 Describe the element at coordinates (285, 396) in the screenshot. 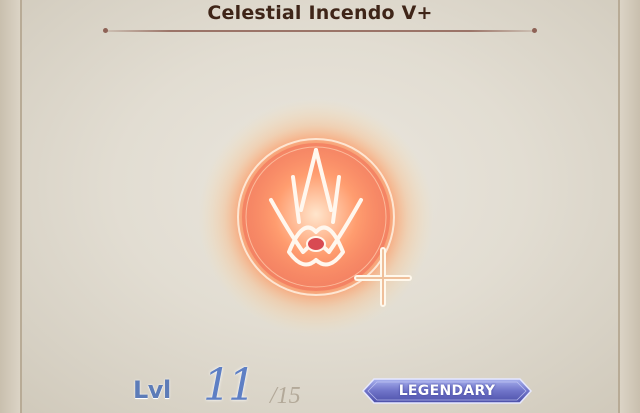

I see `level-max: /15` at that location.